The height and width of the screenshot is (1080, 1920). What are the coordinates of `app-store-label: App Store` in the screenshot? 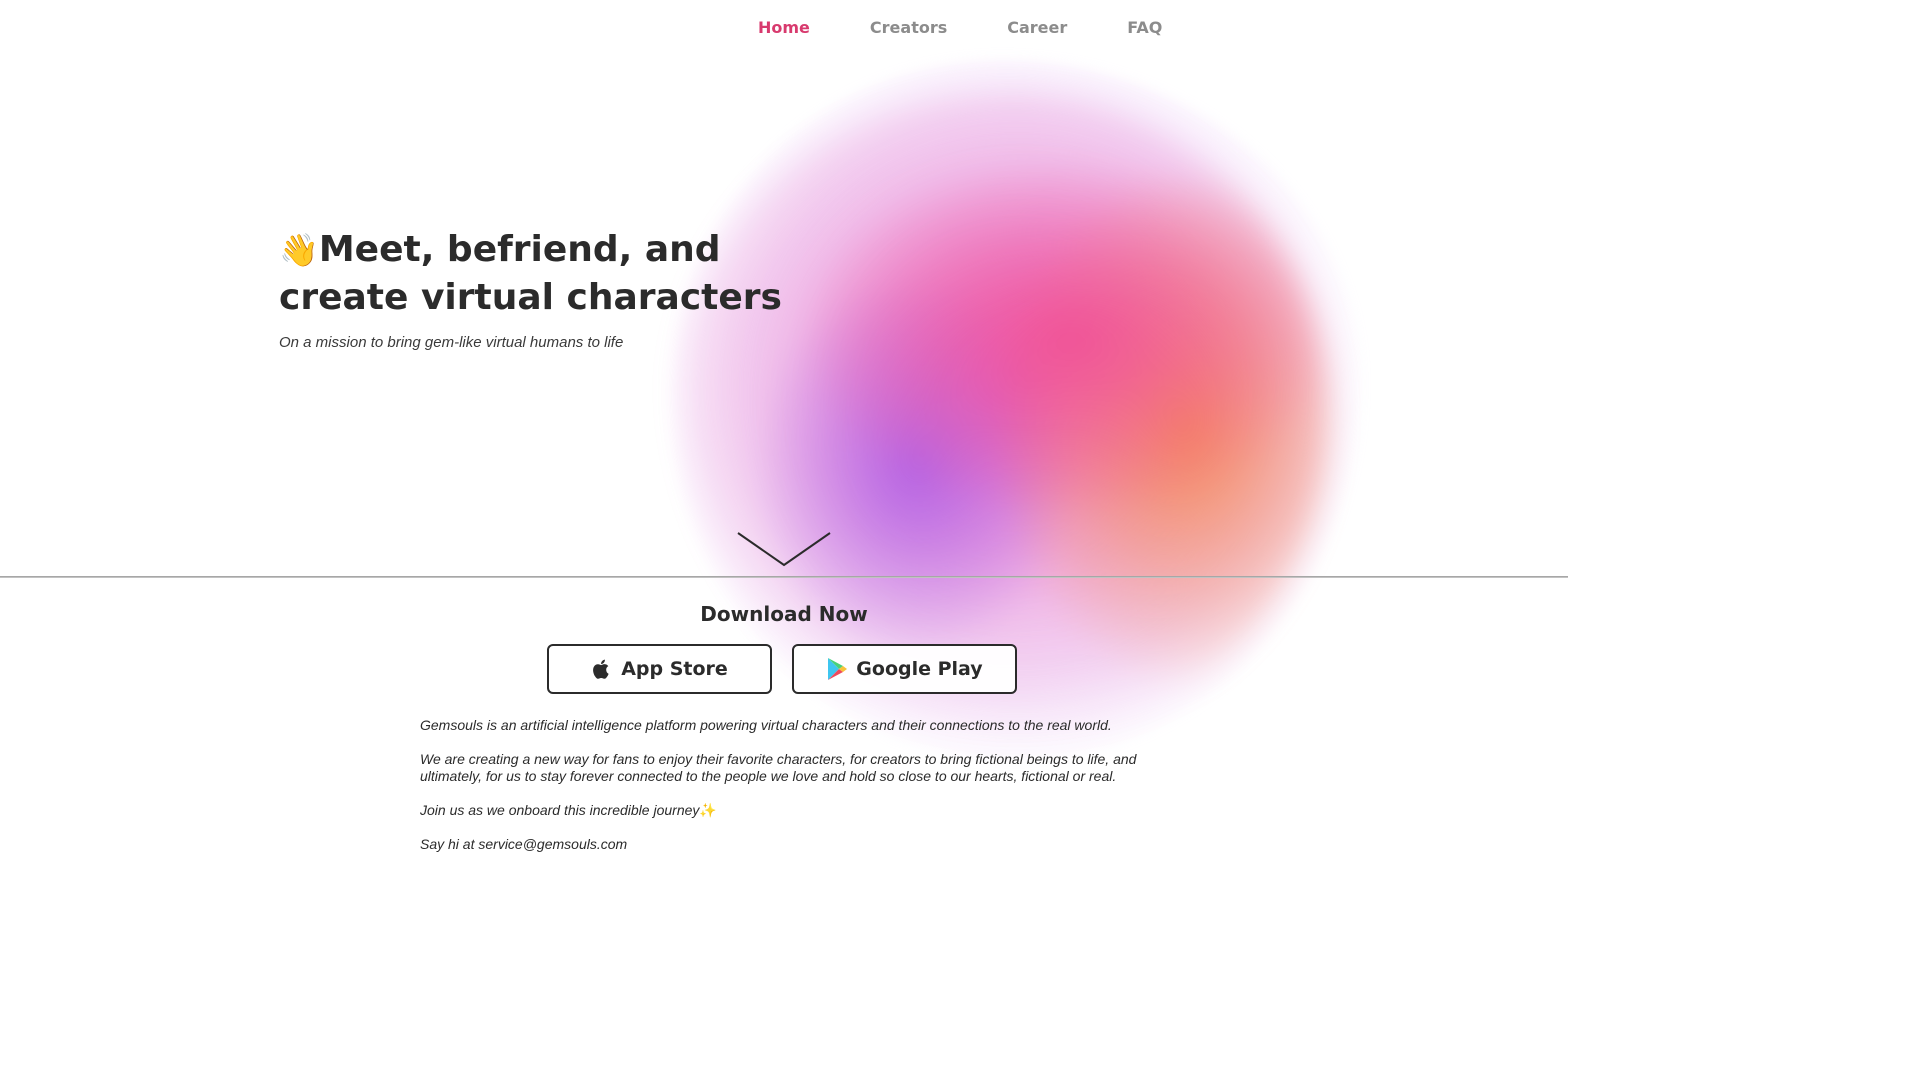 It's located at (674, 669).